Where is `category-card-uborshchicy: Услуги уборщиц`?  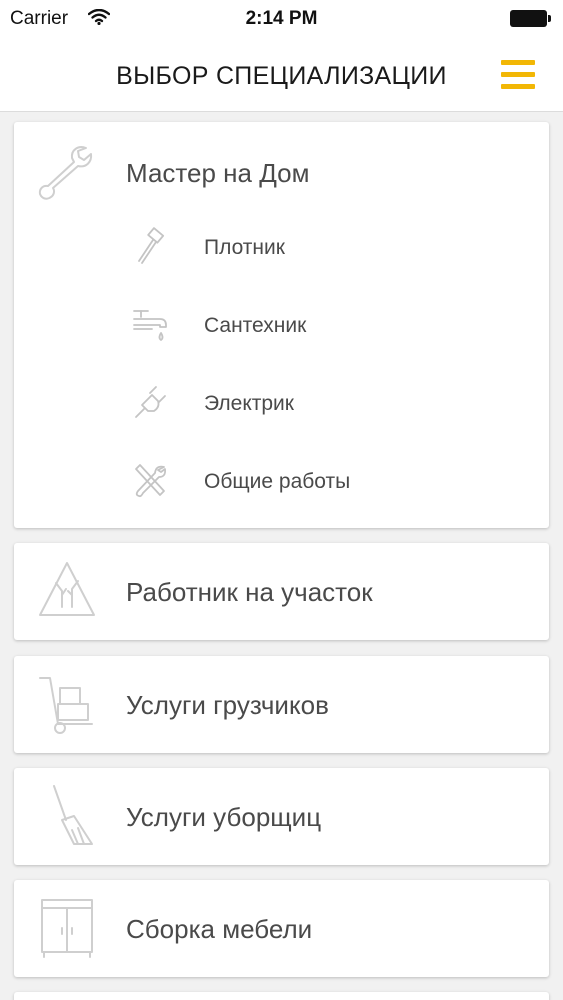 category-card-uborshchicy: Услуги уборщиц is located at coordinates (281, 816).